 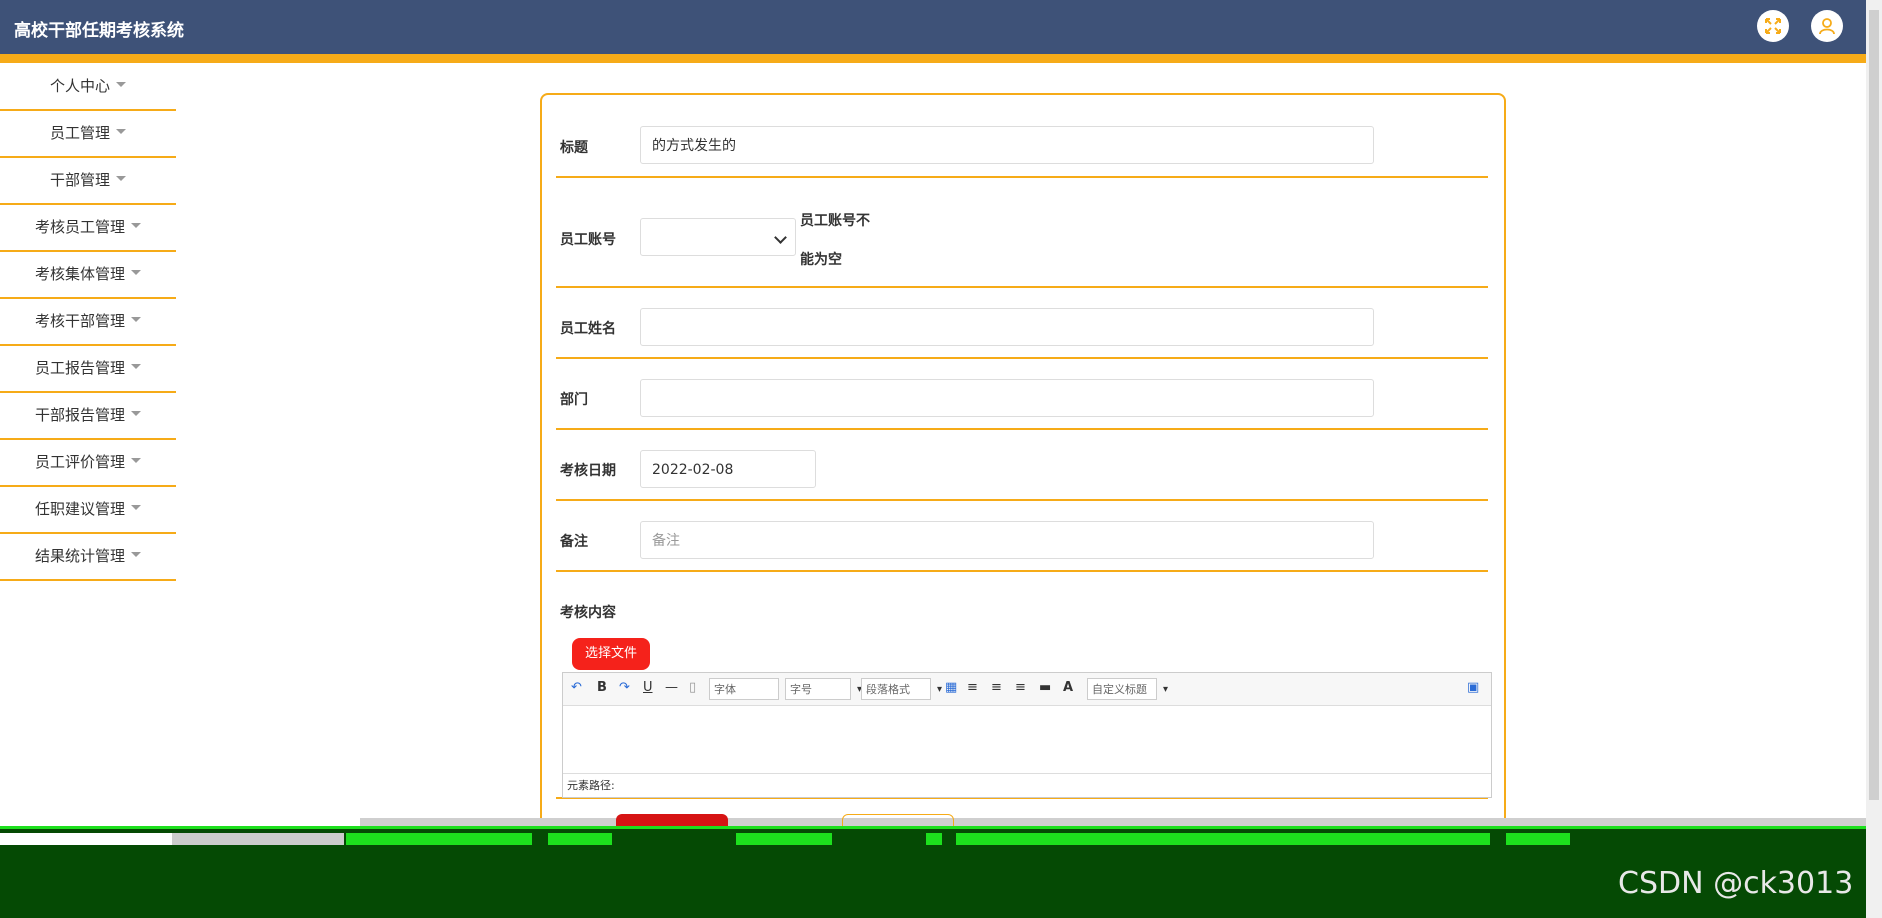 I want to click on align-left-icon: ≡, so click(x=972, y=687).